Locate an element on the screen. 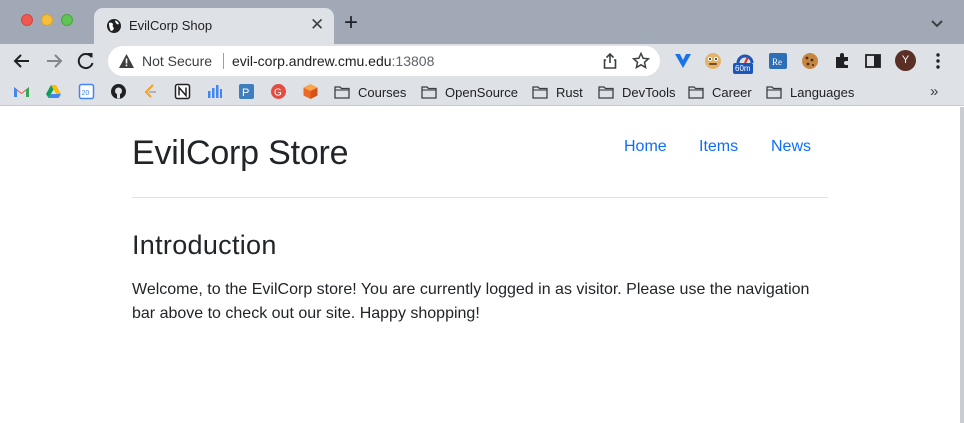  profile-avatar: Y is located at coordinates (905, 60).